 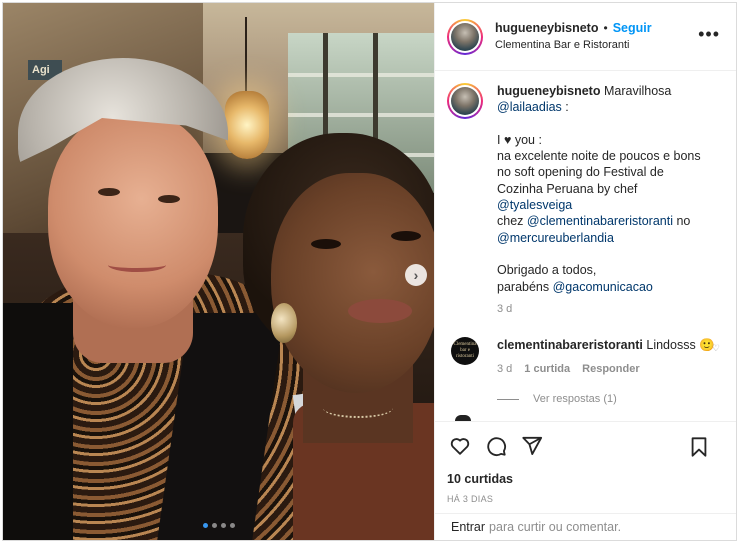 What do you see at coordinates (599, 156) in the screenshot?
I see `caption-text: na excelente noite de poucos e bons` at bounding box center [599, 156].